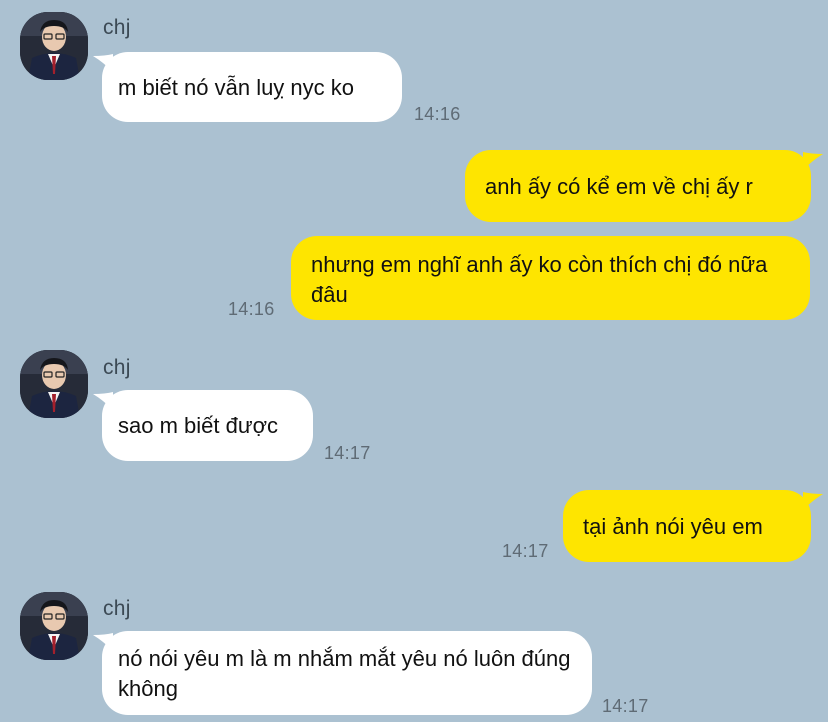 The image size is (828, 722). I want to click on message-bubble-incoming: m biết nó vẫn luỵ nyc ko, so click(252, 87).